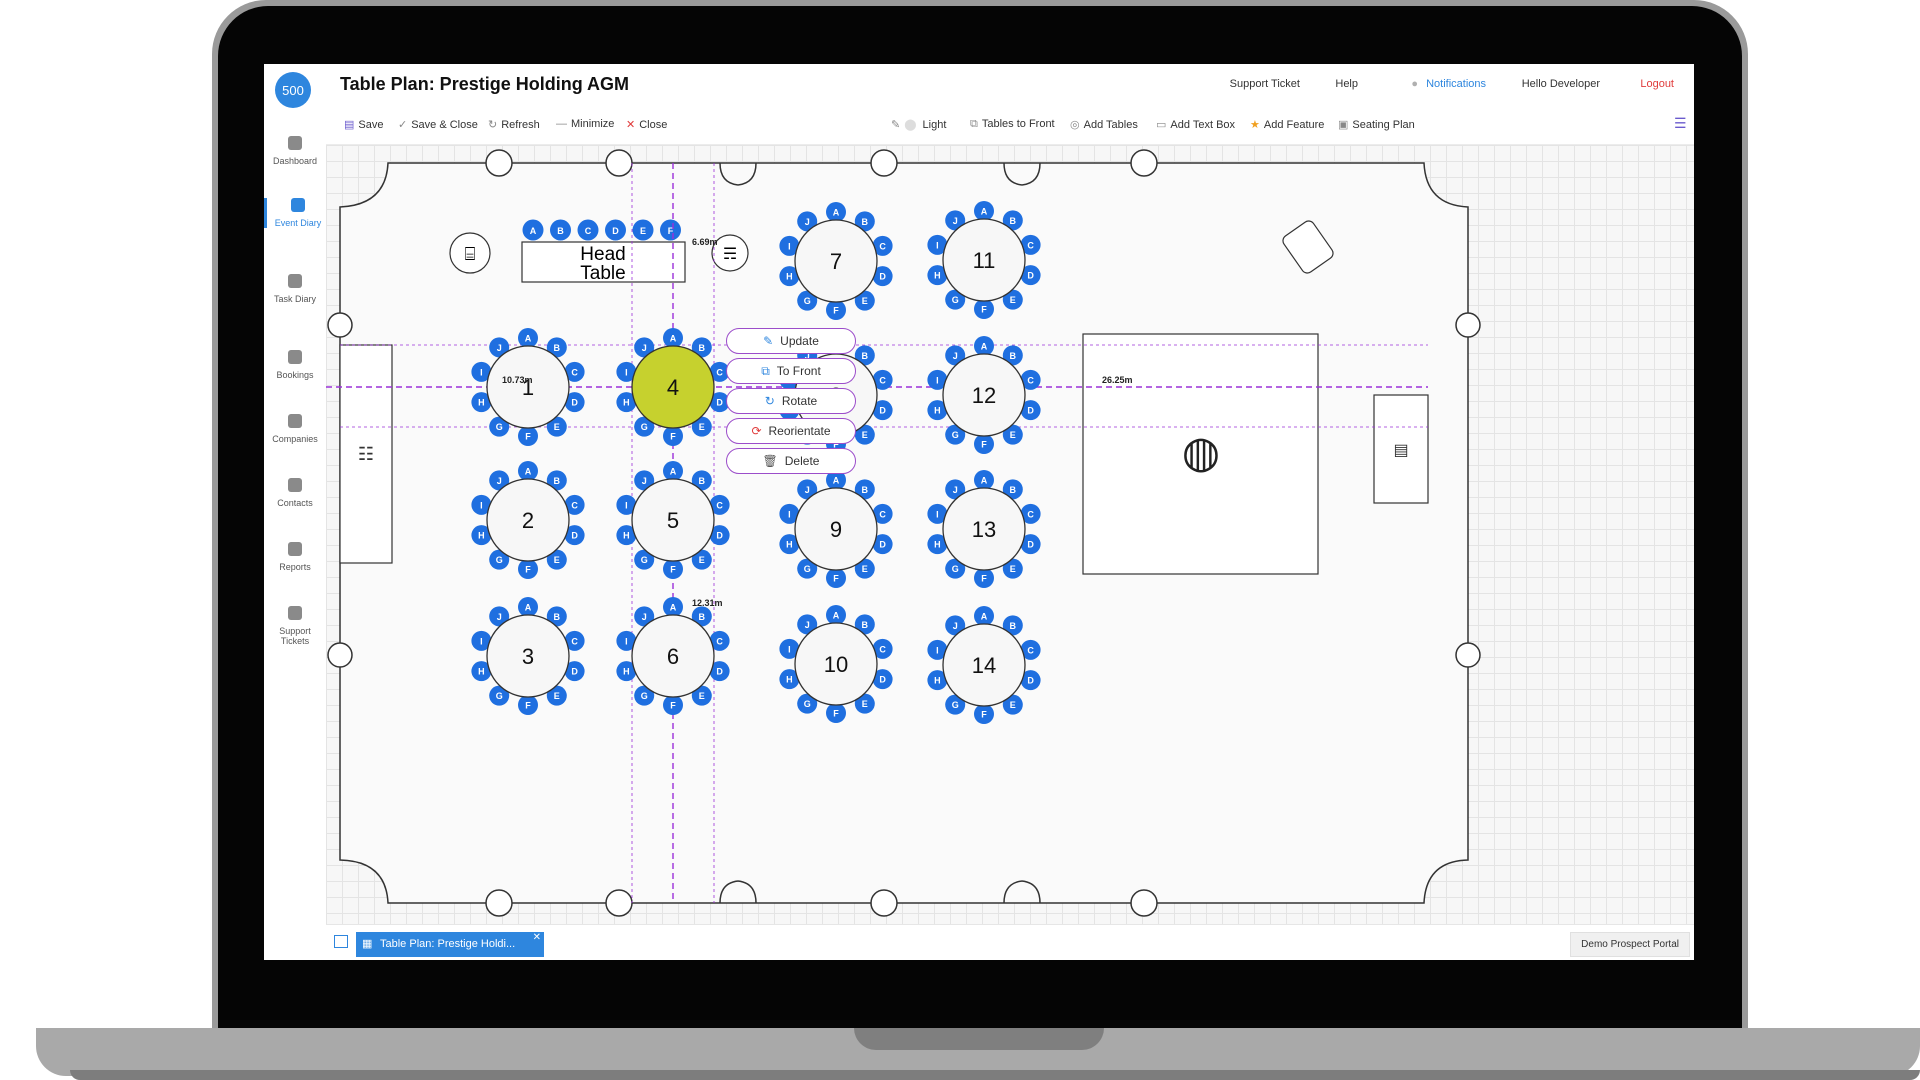 This screenshot has height=1080, width=1920. I want to click on refresh-button: ↻ Refresh, so click(514, 124).